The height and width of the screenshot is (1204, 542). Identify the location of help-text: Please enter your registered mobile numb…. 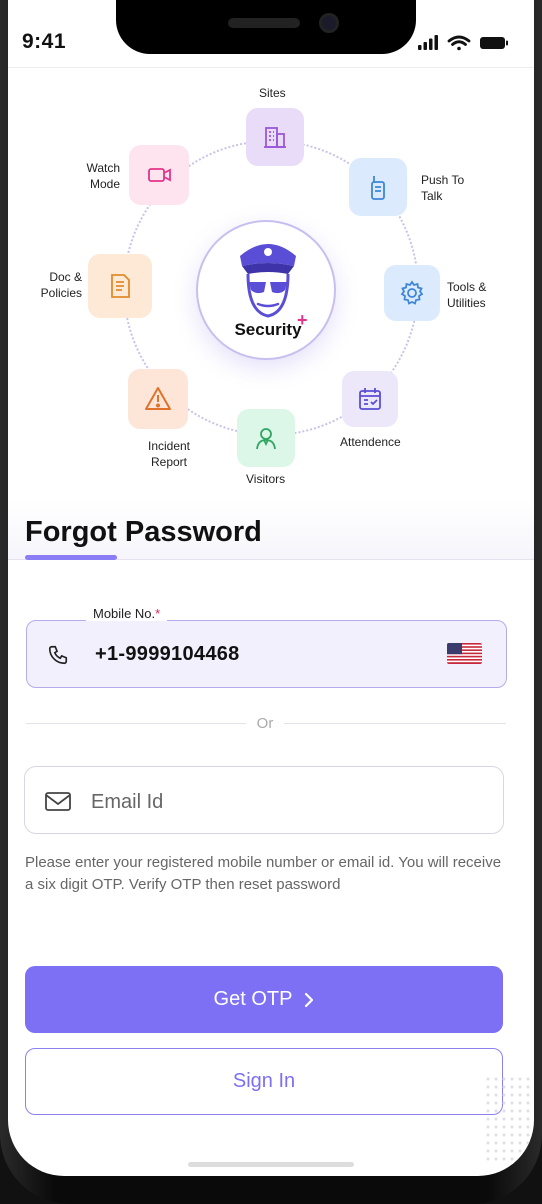
(263, 873).